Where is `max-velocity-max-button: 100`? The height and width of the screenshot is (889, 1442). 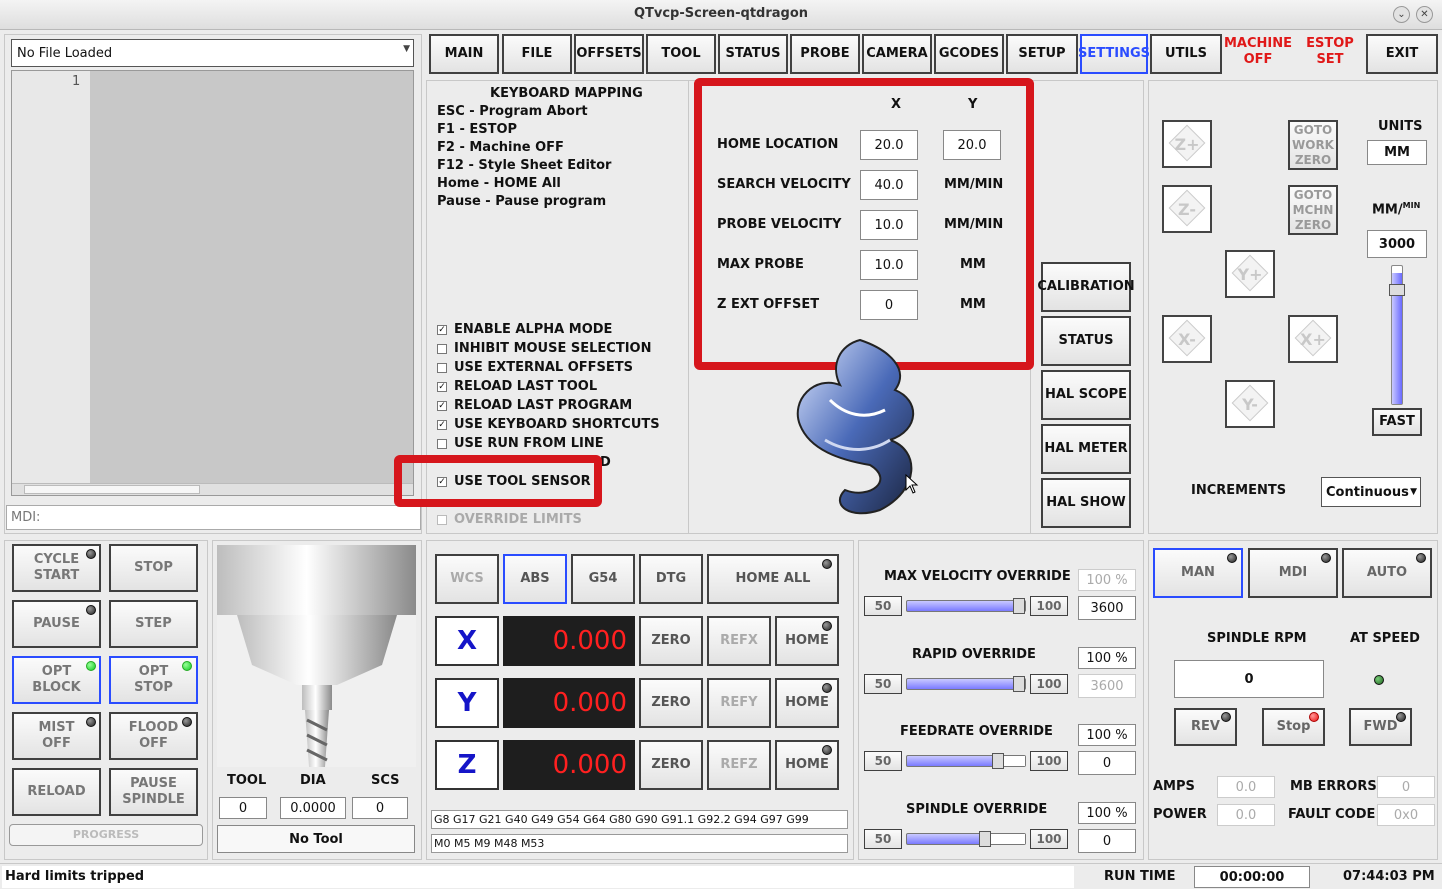 max-velocity-max-button: 100 is located at coordinates (1049, 606).